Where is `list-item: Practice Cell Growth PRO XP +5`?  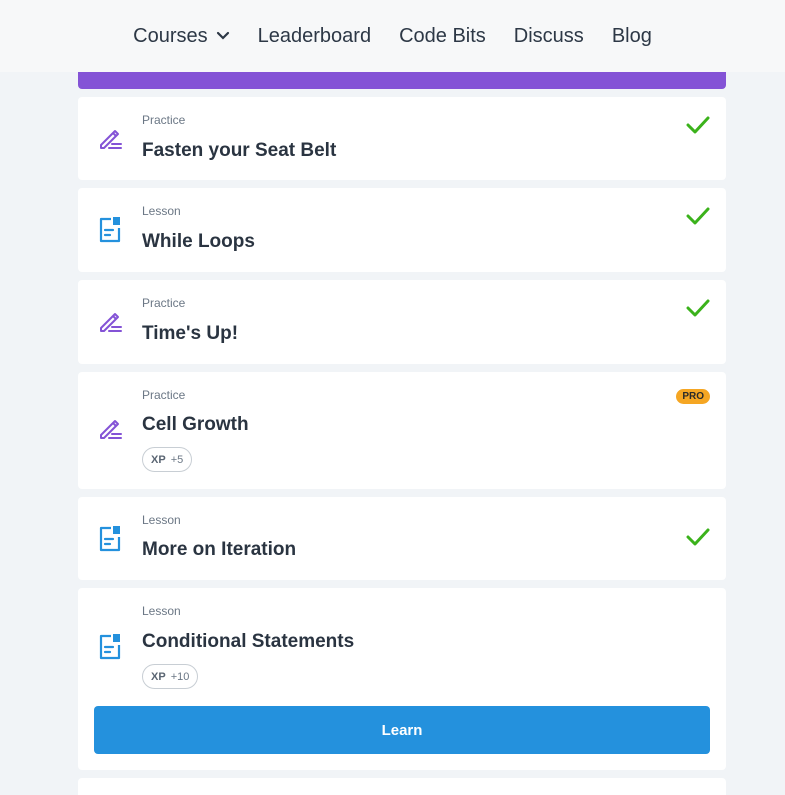
list-item: Practice Cell Growth PRO XP +5 is located at coordinates (402, 430).